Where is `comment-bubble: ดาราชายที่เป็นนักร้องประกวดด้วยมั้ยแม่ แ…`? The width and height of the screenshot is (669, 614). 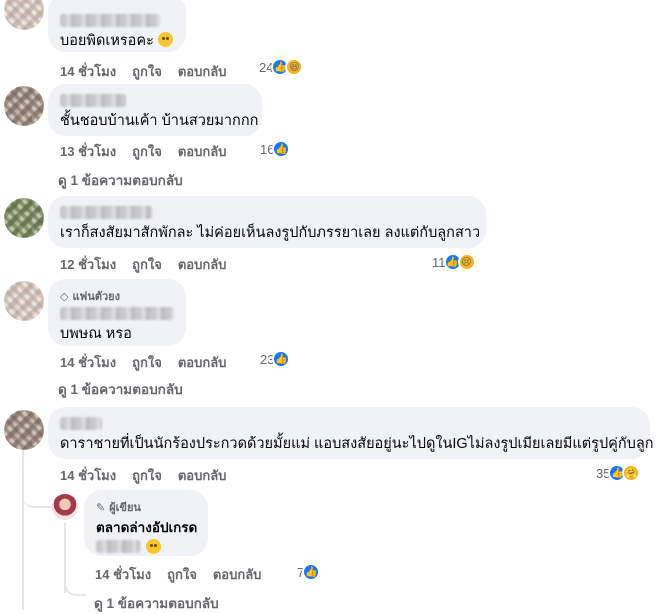
comment-bubble: ดาราชายที่เป็นนักร้องประกวดด้วยมั้ยแม่ แ… is located at coordinates (351, 433).